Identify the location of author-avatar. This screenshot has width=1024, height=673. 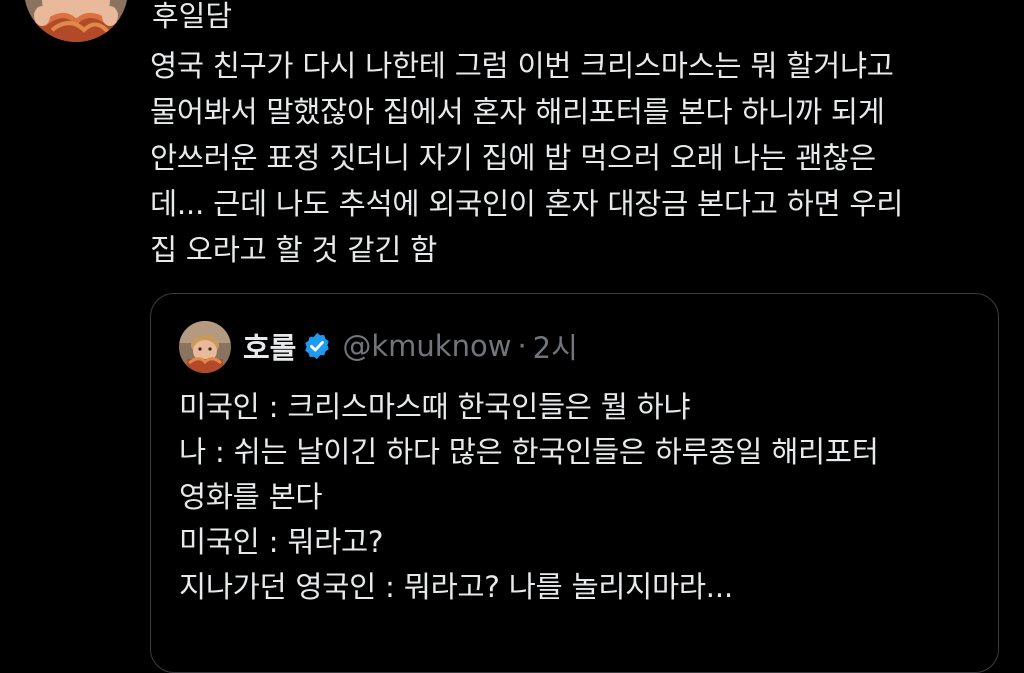
(76, 21).